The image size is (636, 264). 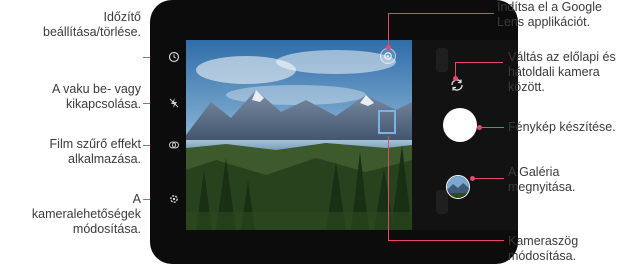 What do you see at coordinates (455, 78) in the screenshot?
I see `leader-switch-camera-dot` at bounding box center [455, 78].